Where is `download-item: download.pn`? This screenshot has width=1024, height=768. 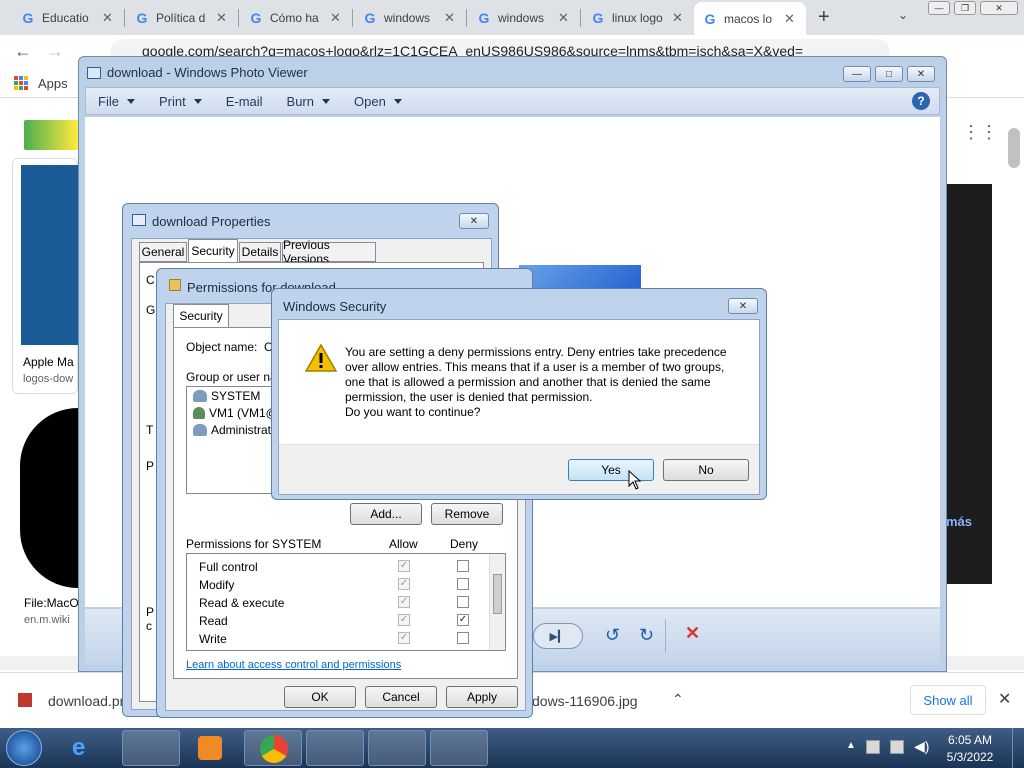
download-item: download.pn is located at coordinates (87, 701).